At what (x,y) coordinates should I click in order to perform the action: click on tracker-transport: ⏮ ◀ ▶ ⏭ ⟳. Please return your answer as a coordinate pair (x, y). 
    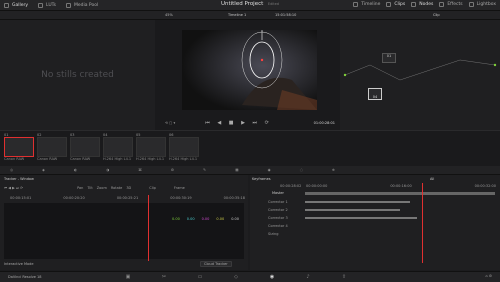
    Looking at the image, I should click on (13, 188).